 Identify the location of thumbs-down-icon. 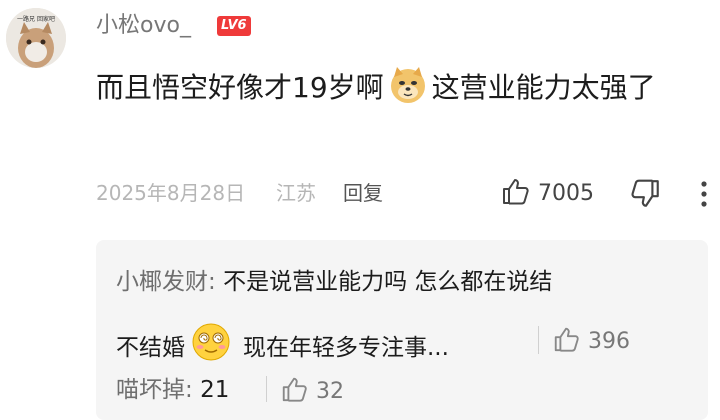
(646, 196).